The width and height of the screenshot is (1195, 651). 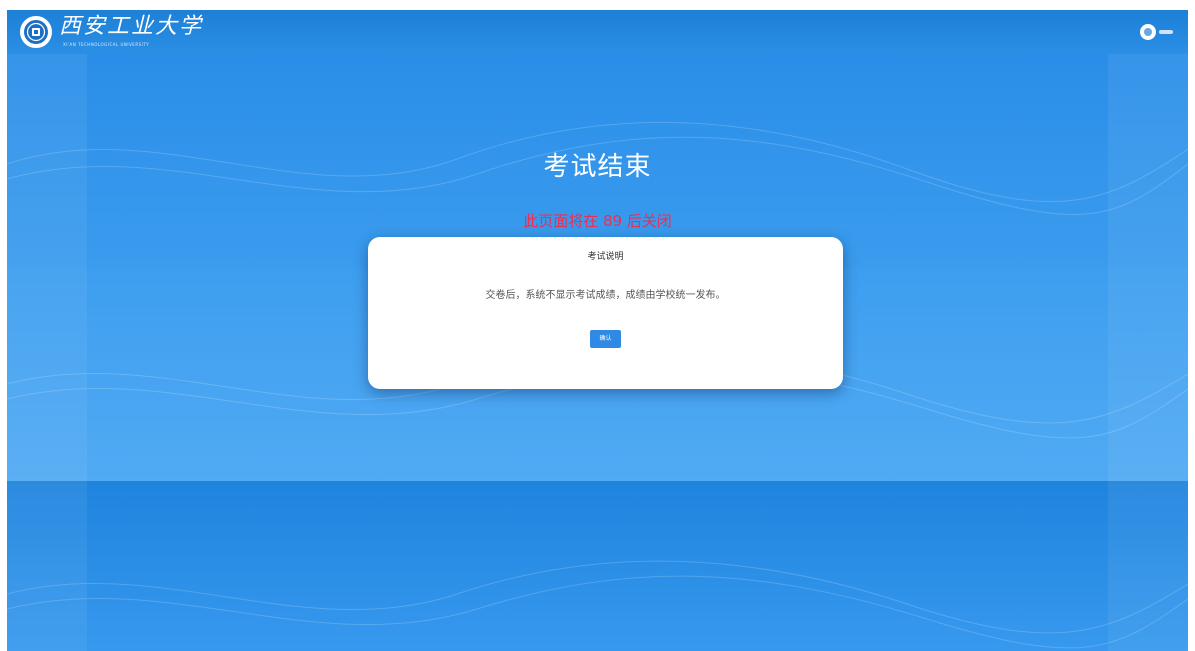 What do you see at coordinates (597, 221) in the screenshot?
I see `close-countdown-text: 此页面将在 89 后关闭` at bounding box center [597, 221].